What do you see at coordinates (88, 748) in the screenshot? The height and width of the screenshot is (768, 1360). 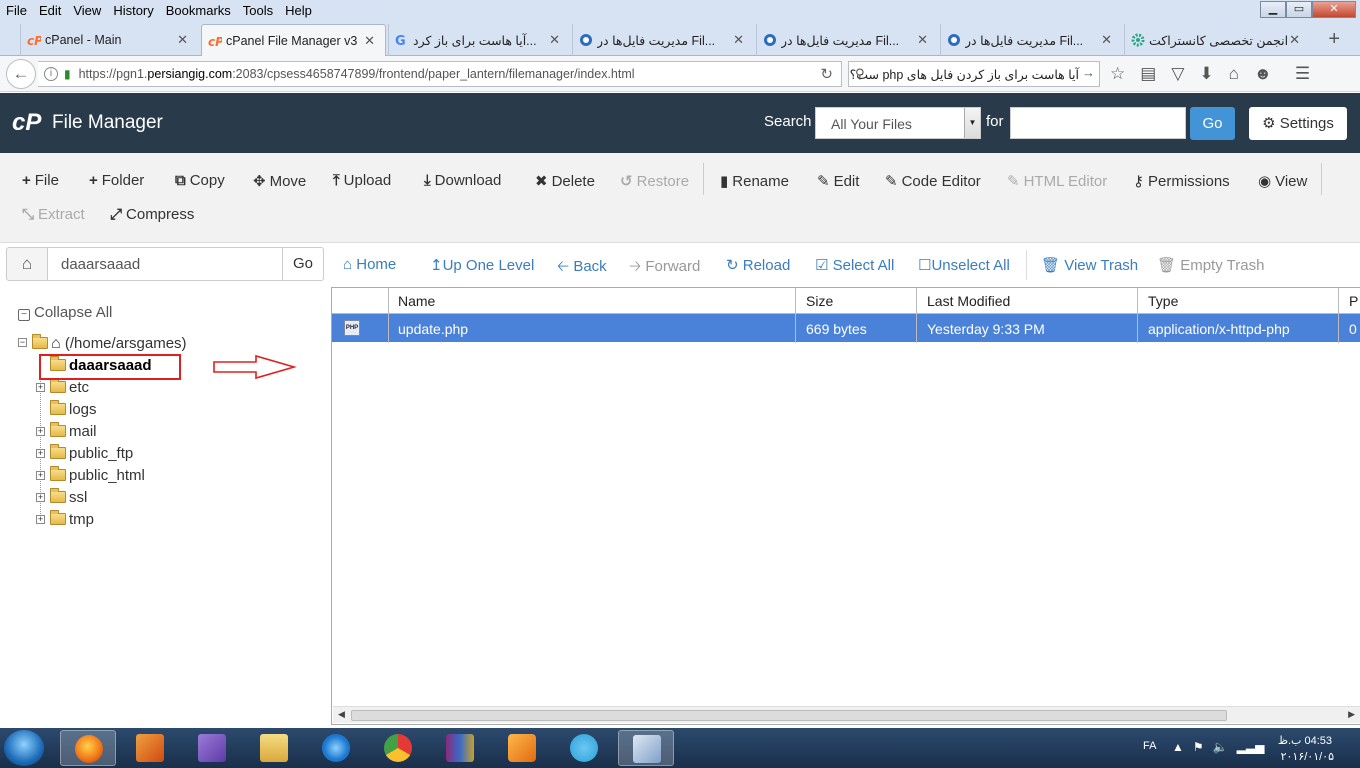 I see `taskbar-firefox` at bounding box center [88, 748].